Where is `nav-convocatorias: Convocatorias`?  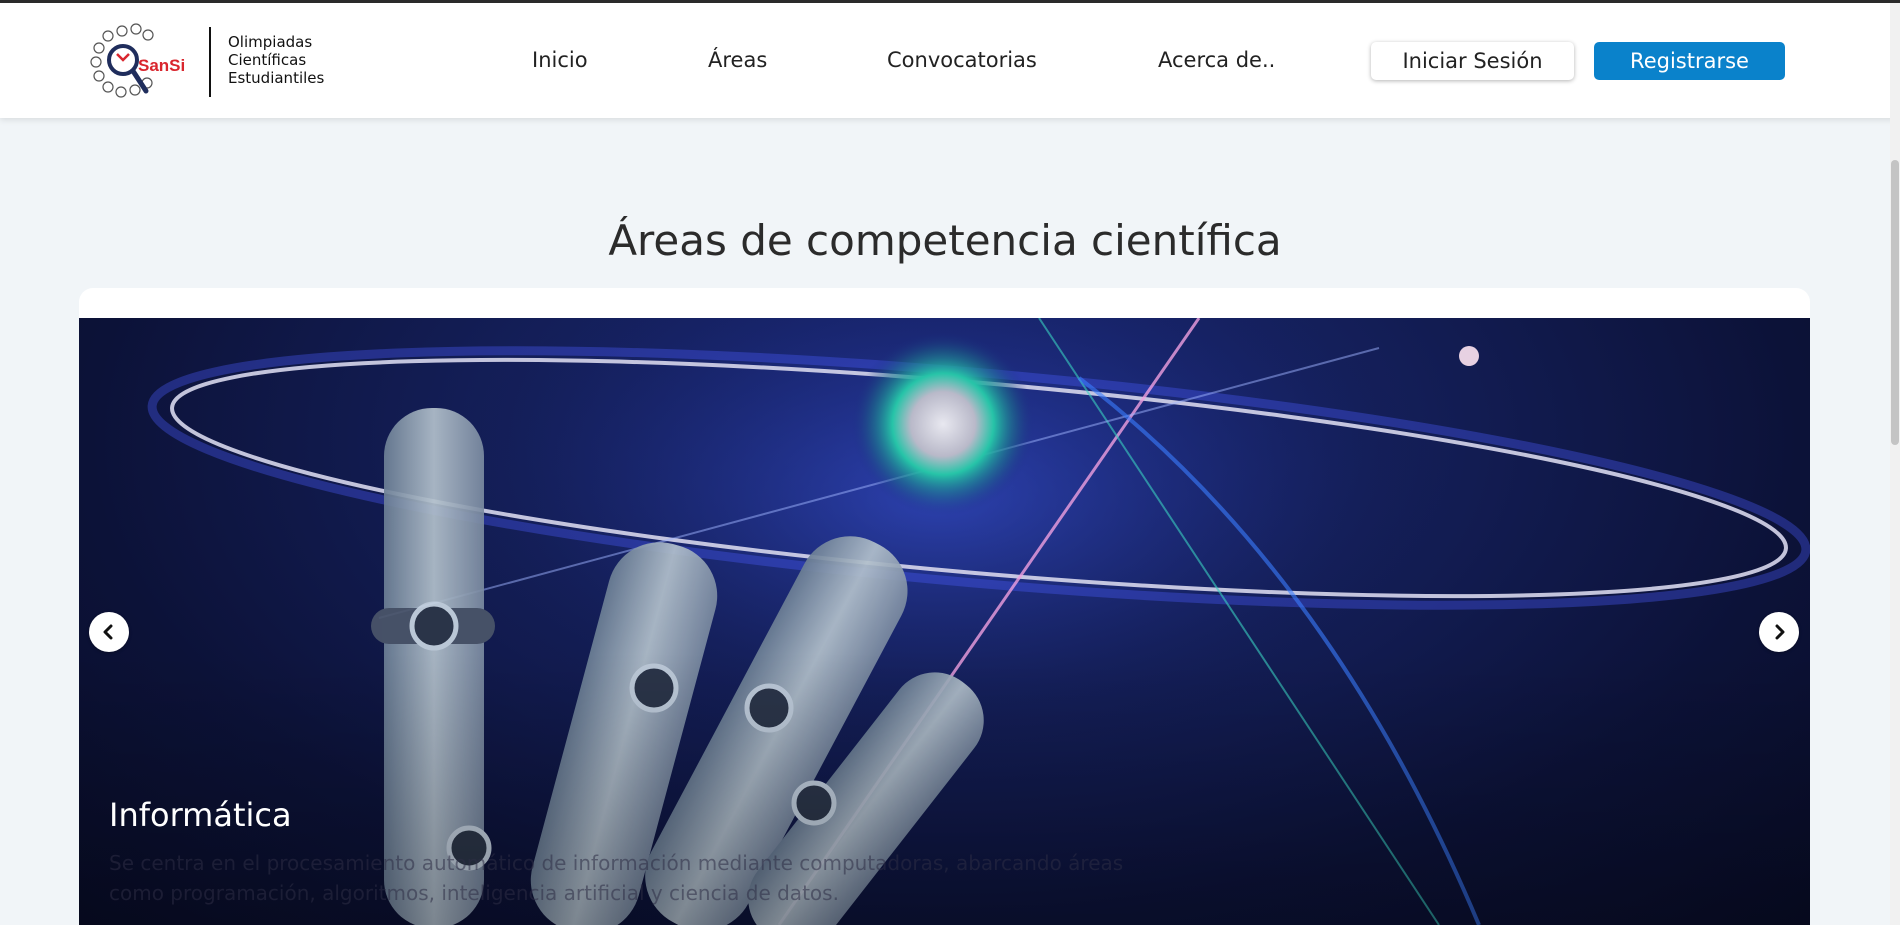 nav-convocatorias: Convocatorias is located at coordinates (962, 60).